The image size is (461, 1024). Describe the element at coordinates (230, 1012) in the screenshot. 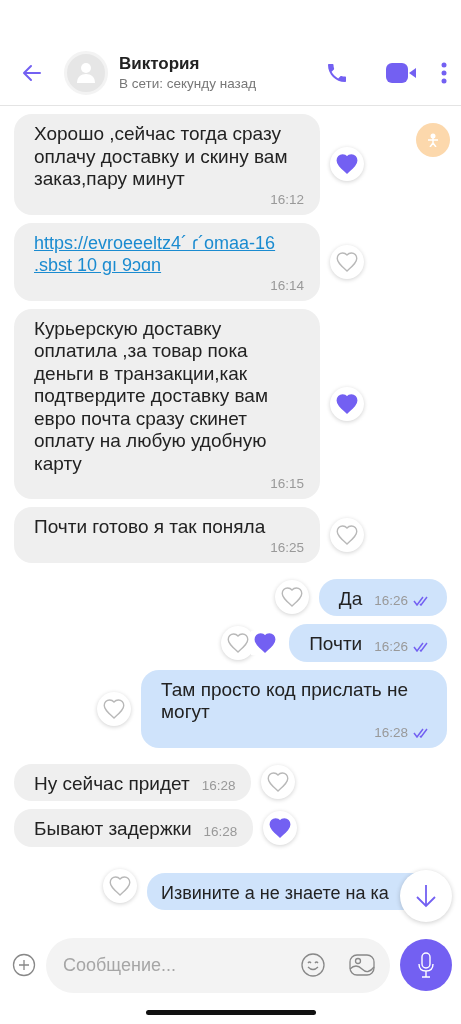

I see `home-indicator` at that location.